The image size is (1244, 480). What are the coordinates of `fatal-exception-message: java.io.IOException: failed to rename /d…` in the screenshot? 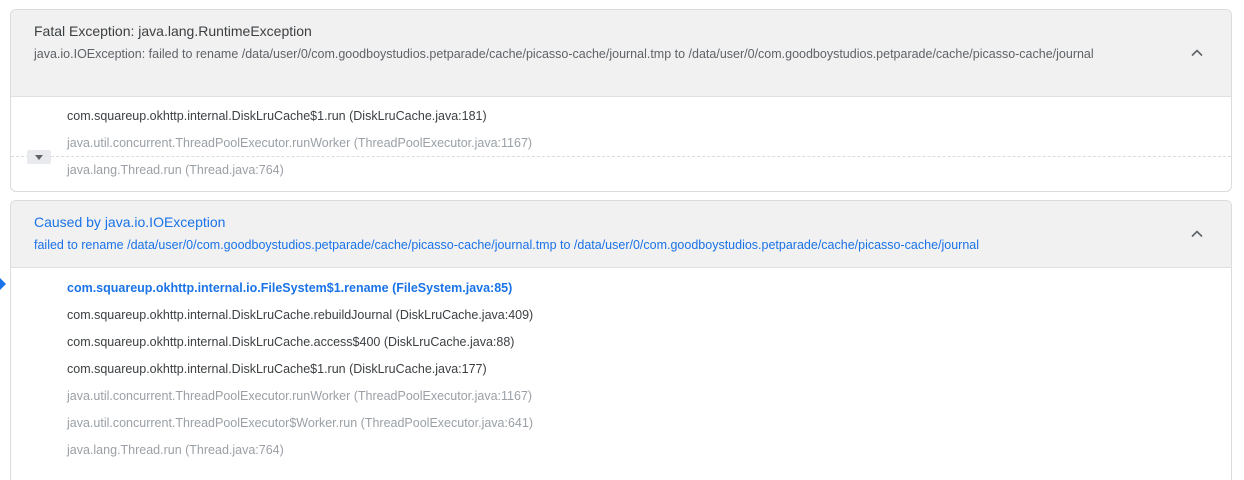 It's located at (564, 54).